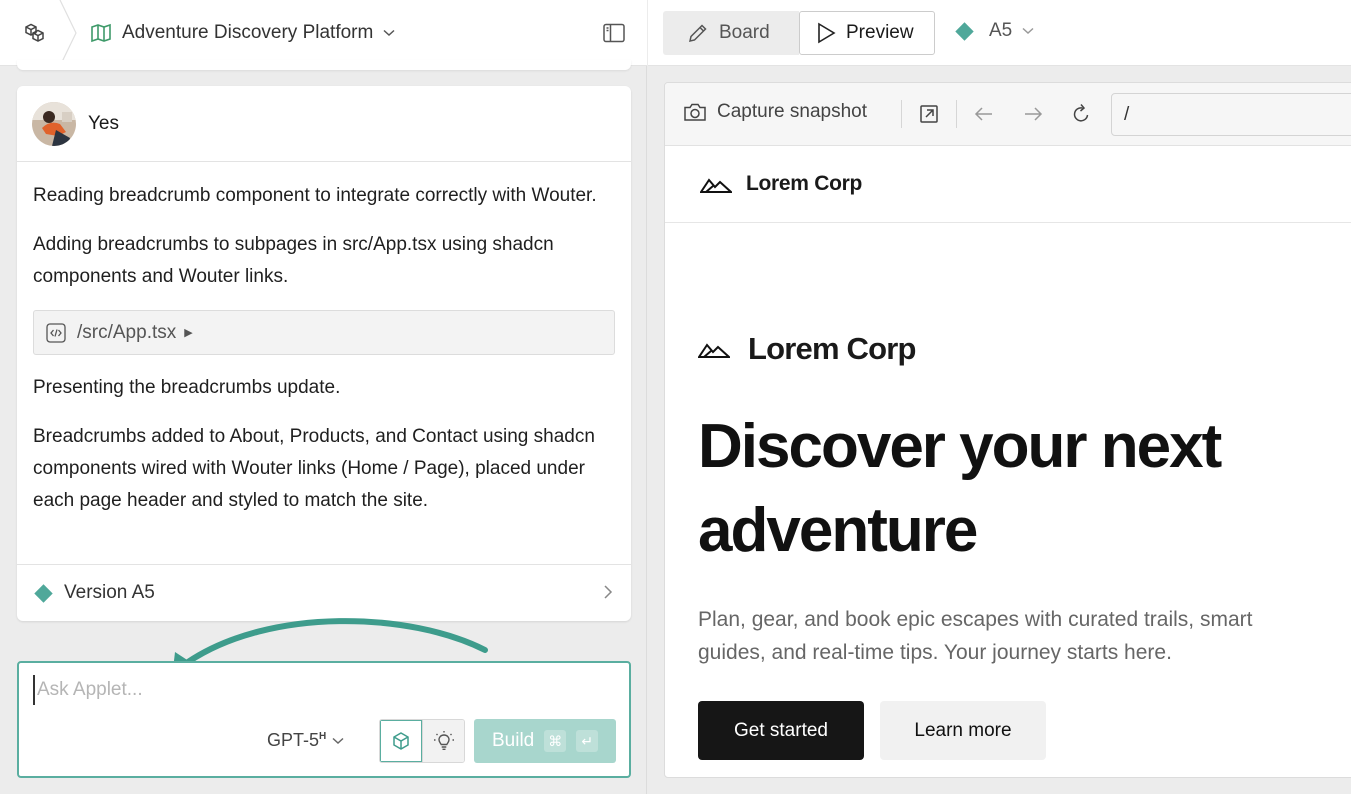  I want to click on pencil-icon, so click(698, 33).